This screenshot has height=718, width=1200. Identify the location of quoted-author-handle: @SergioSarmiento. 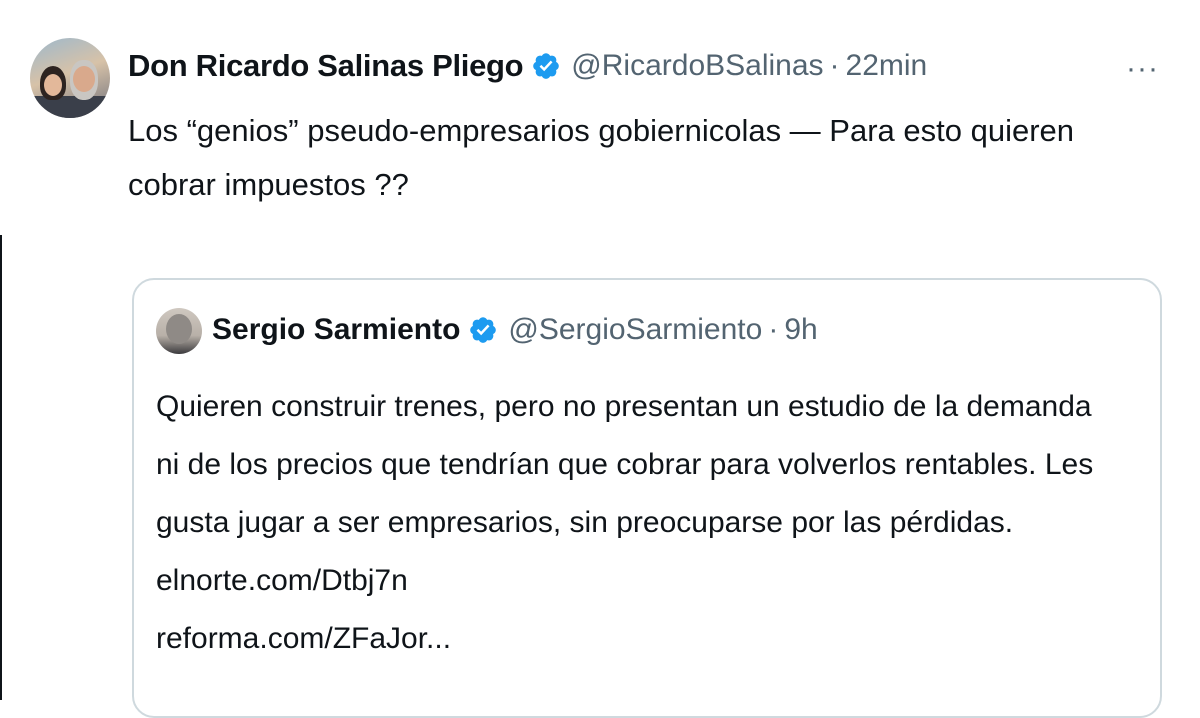
(635, 330).